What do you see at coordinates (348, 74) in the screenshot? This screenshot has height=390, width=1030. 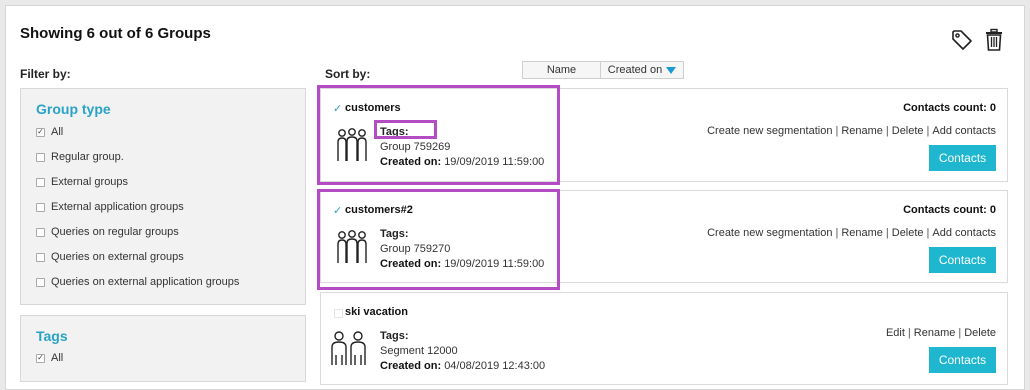 I see `sort-by-label: Sort by:` at bounding box center [348, 74].